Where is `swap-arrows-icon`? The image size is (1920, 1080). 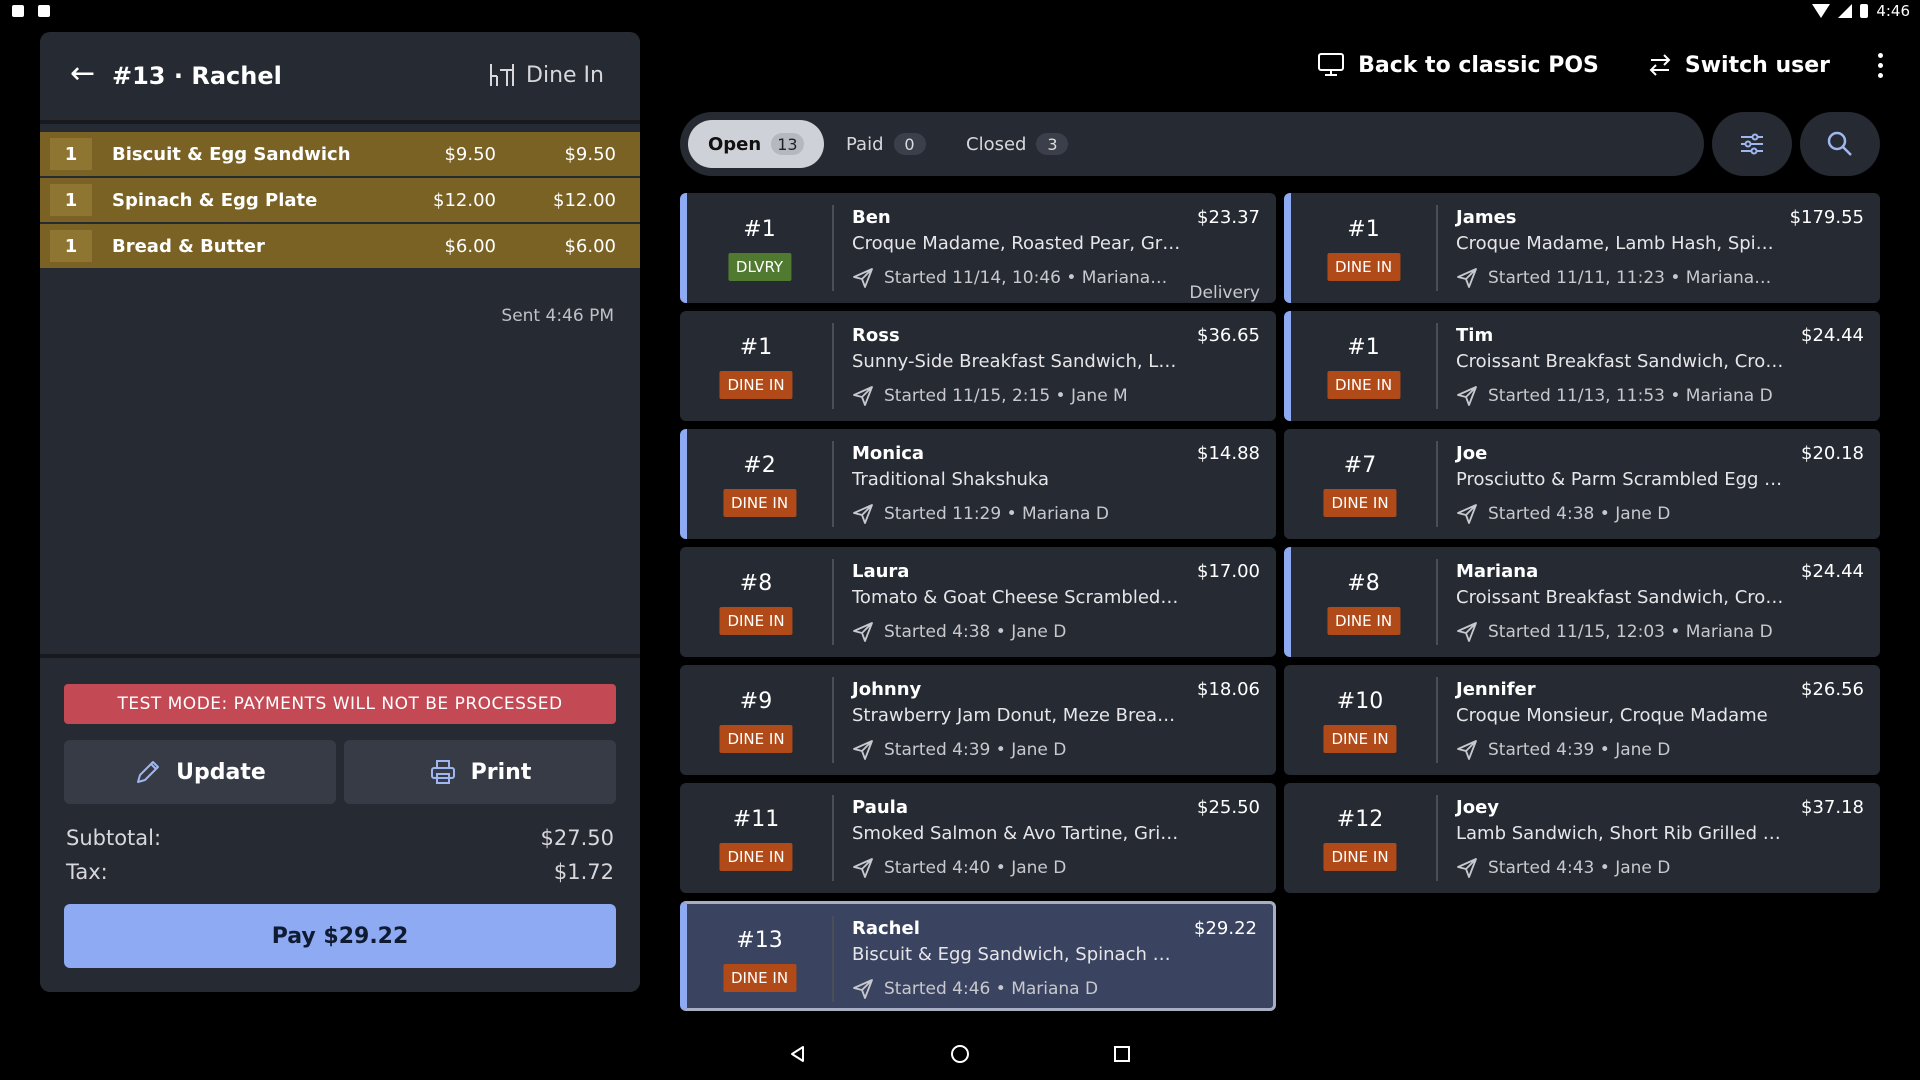 swap-arrows-icon is located at coordinates (1660, 65).